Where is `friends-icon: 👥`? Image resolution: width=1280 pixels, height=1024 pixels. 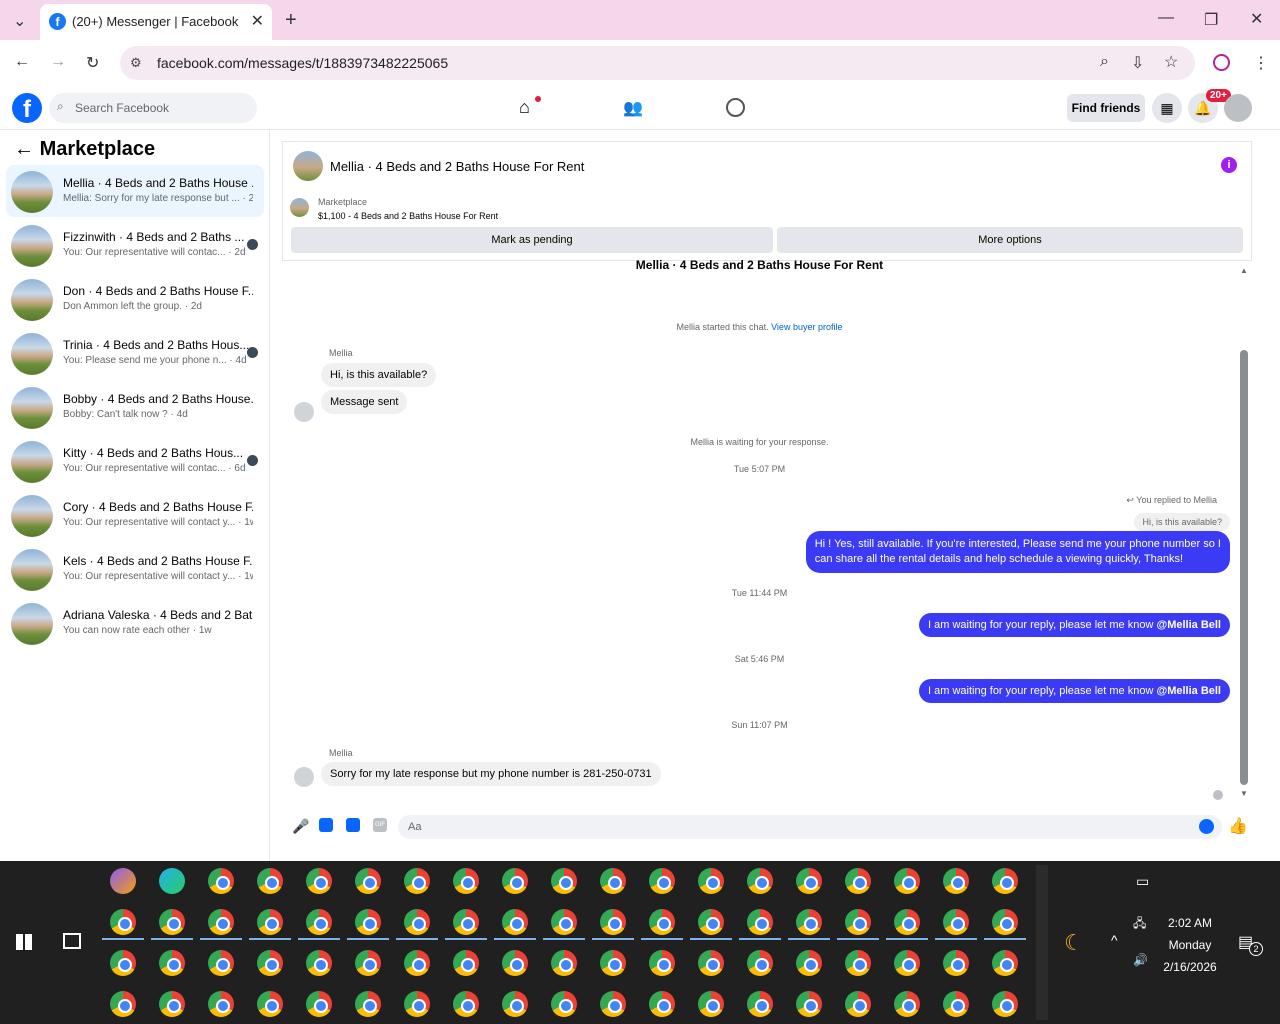
friends-icon: 👥 is located at coordinates (633, 108).